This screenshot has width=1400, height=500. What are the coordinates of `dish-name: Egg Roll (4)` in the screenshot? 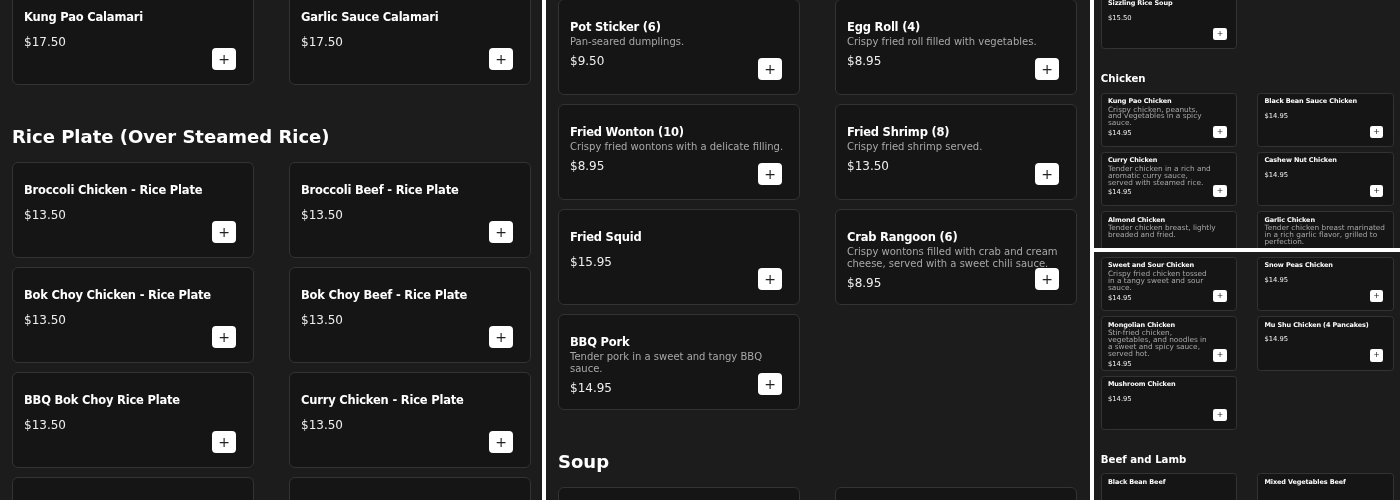 It's located at (884, 27).